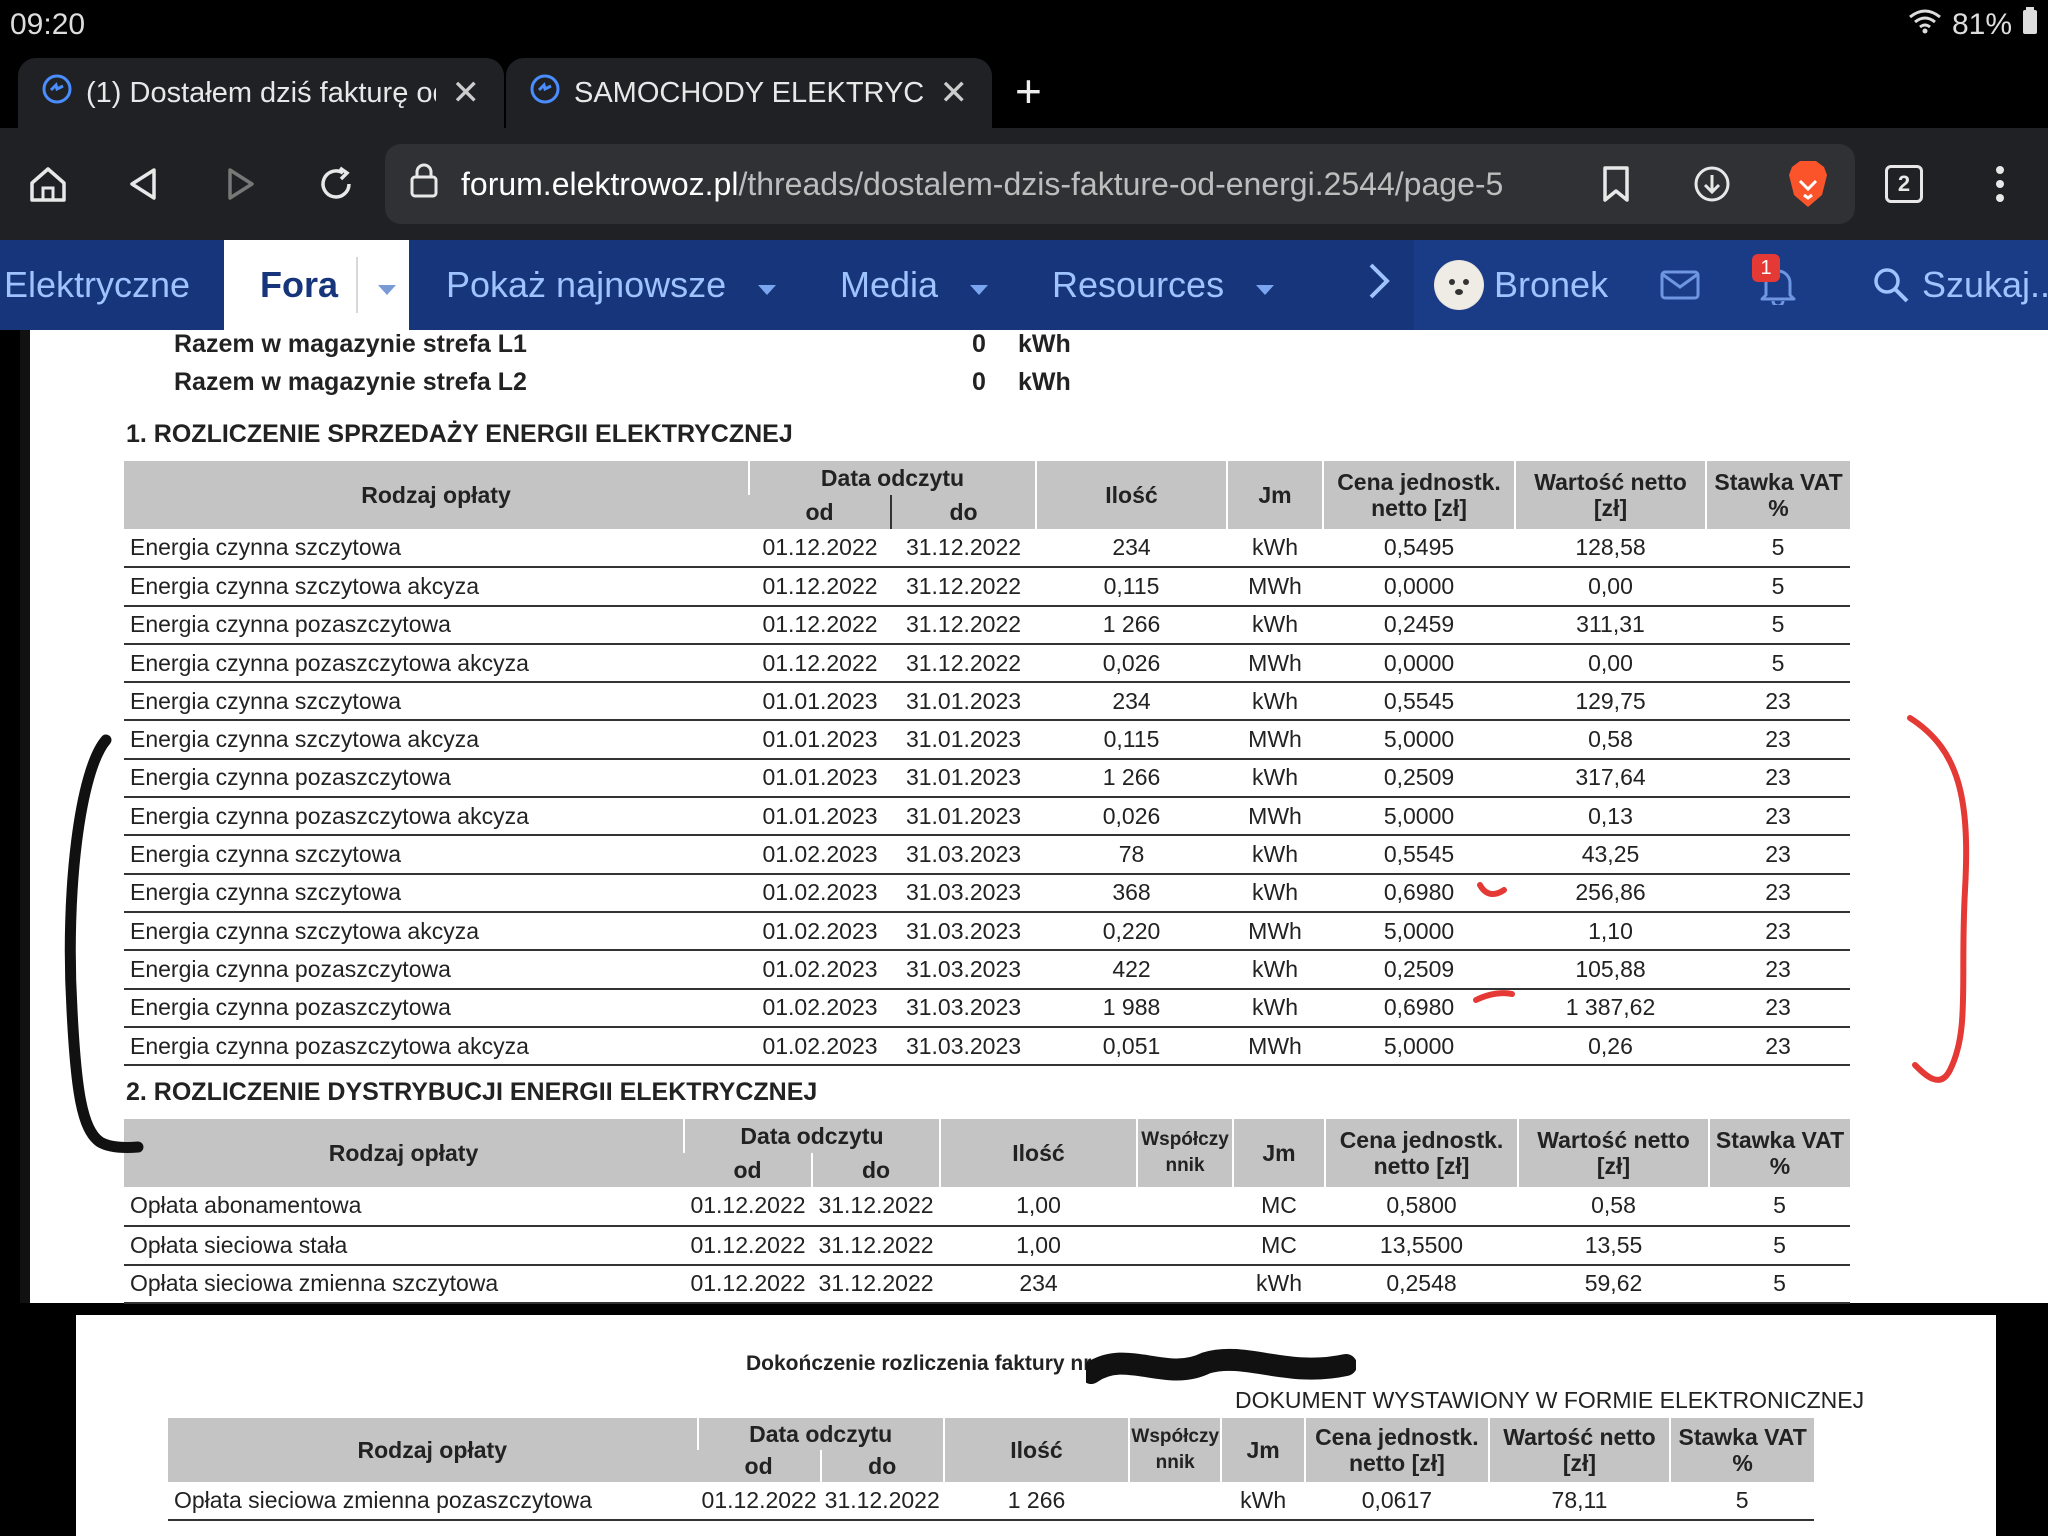 The image size is (2048, 1536). I want to click on redaction-scribble, so click(1221, 1366).